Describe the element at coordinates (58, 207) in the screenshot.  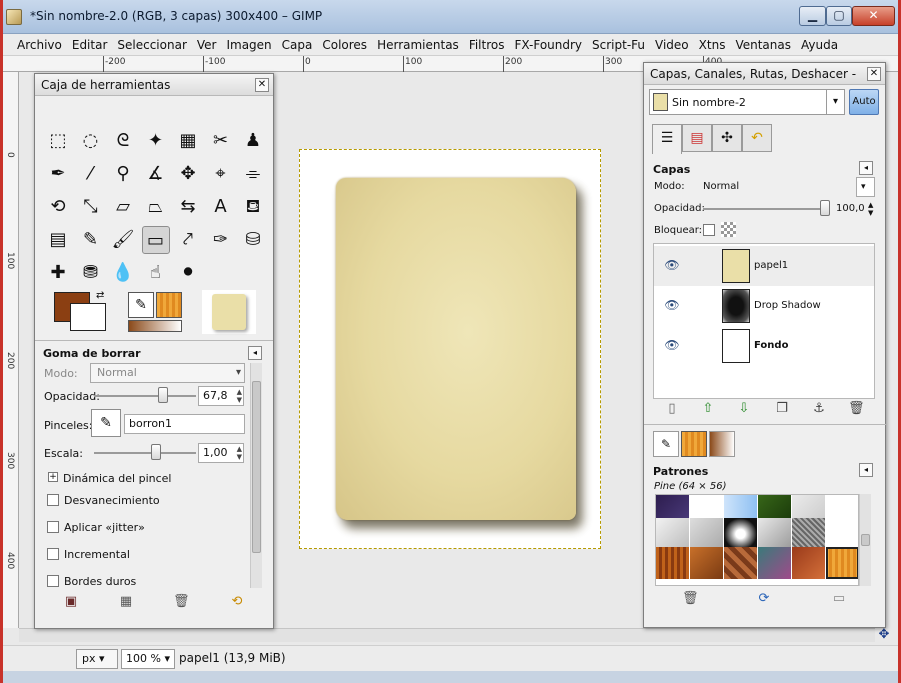
I see `tool-button: ⟲` at that location.